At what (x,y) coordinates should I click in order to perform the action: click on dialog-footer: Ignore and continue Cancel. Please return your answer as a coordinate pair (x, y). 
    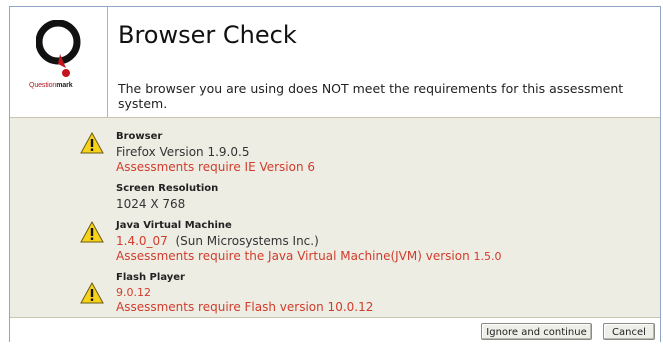
    Looking at the image, I should click on (335, 330).